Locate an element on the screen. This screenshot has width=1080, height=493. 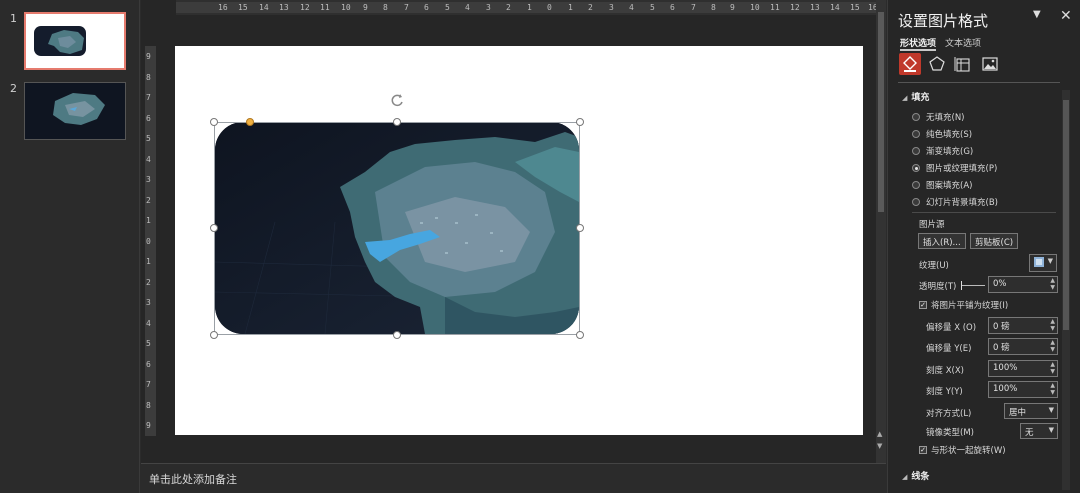
slide-thumbnail-pane: 1 2 is located at coordinates (70, 246).